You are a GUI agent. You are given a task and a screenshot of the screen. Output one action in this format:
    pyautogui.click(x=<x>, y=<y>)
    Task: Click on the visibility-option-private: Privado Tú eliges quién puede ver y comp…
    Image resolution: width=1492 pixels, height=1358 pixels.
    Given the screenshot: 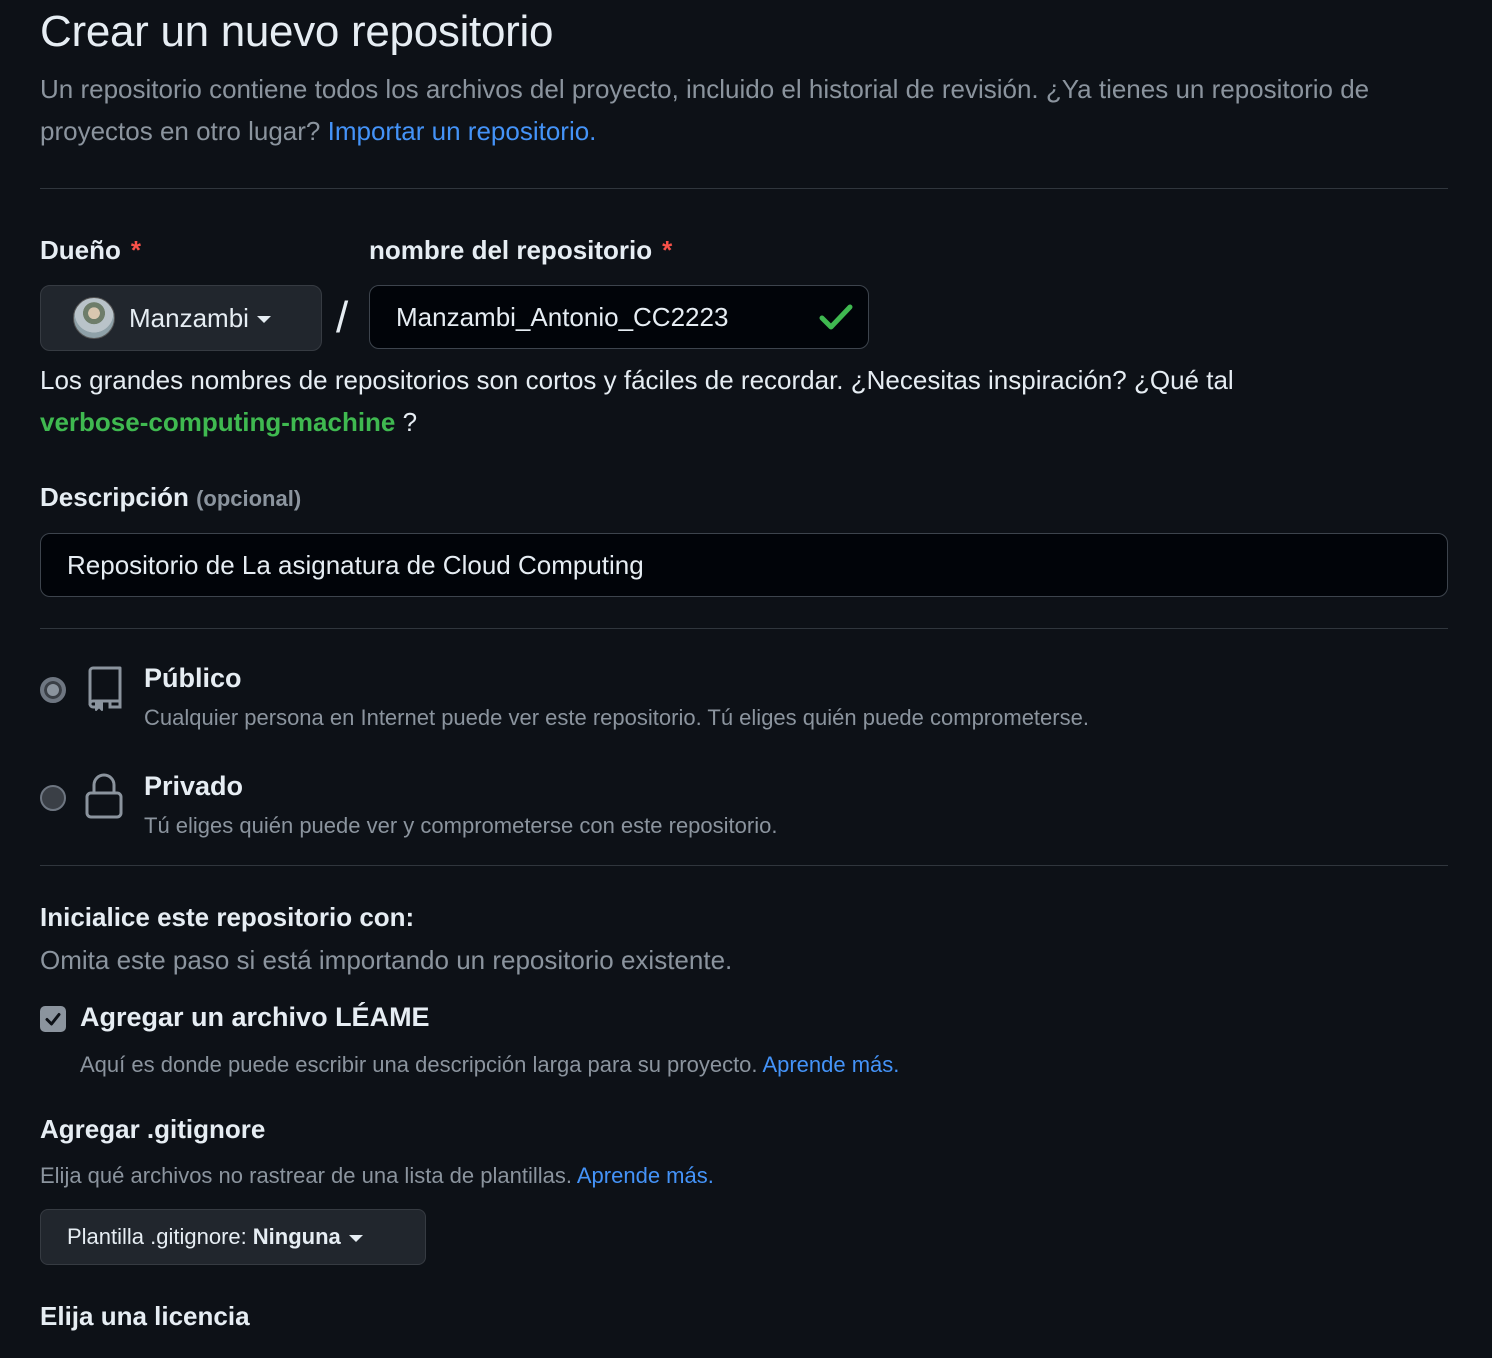 What is the action you would take?
    pyautogui.click(x=744, y=826)
    